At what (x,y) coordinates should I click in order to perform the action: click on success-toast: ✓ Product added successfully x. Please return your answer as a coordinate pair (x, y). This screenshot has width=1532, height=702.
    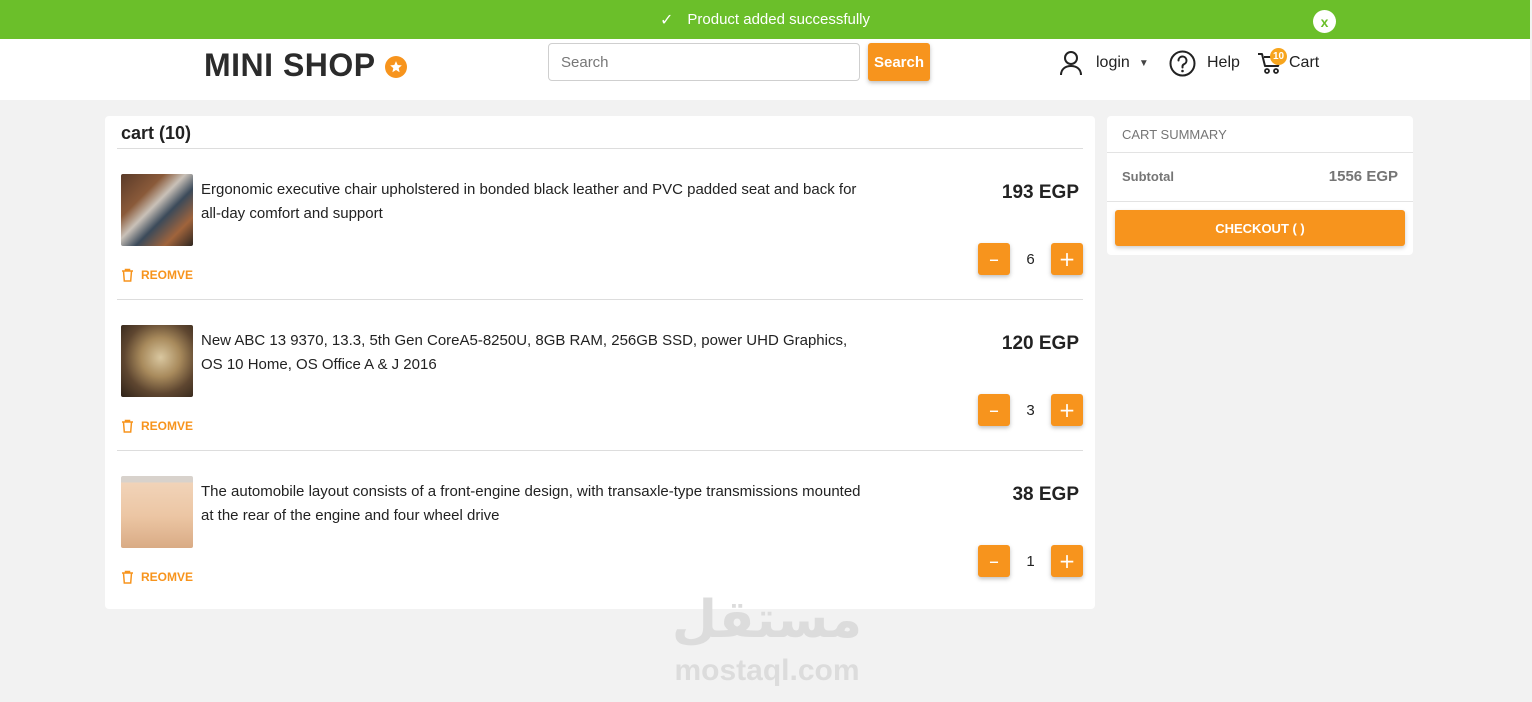
    Looking at the image, I should click on (765, 19).